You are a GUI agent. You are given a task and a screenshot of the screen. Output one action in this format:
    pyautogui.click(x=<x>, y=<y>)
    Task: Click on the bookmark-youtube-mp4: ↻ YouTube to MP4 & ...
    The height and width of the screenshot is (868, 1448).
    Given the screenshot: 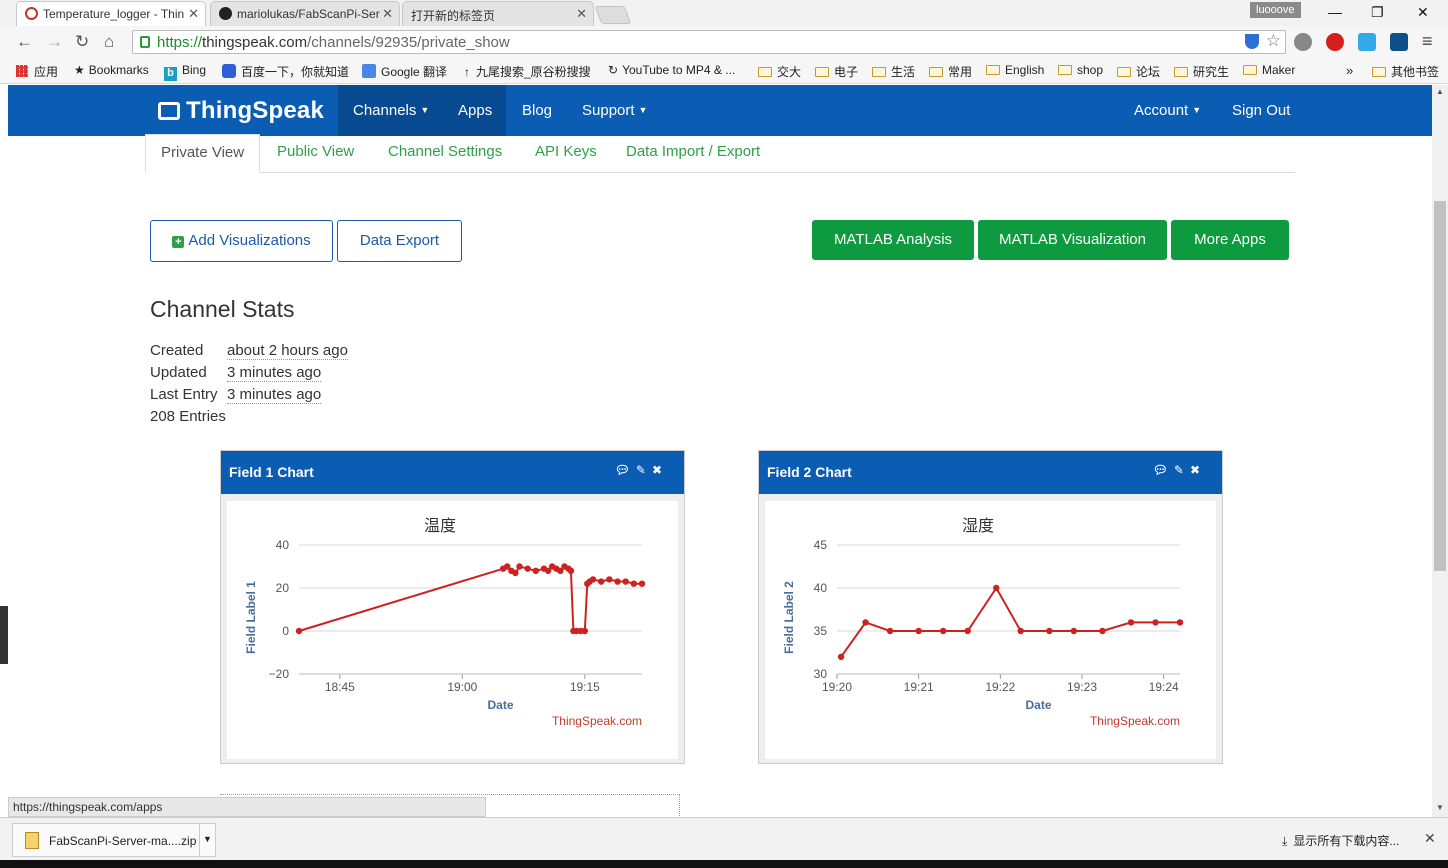 What is the action you would take?
    pyautogui.click(x=671, y=70)
    